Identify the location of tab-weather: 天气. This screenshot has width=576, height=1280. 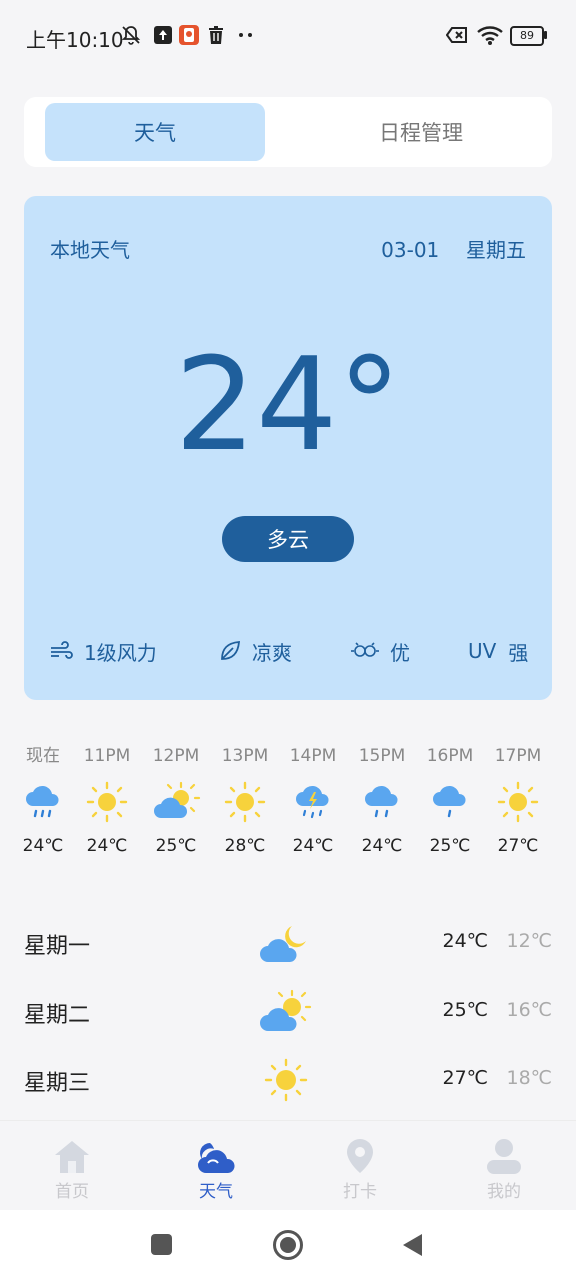
(155, 132).